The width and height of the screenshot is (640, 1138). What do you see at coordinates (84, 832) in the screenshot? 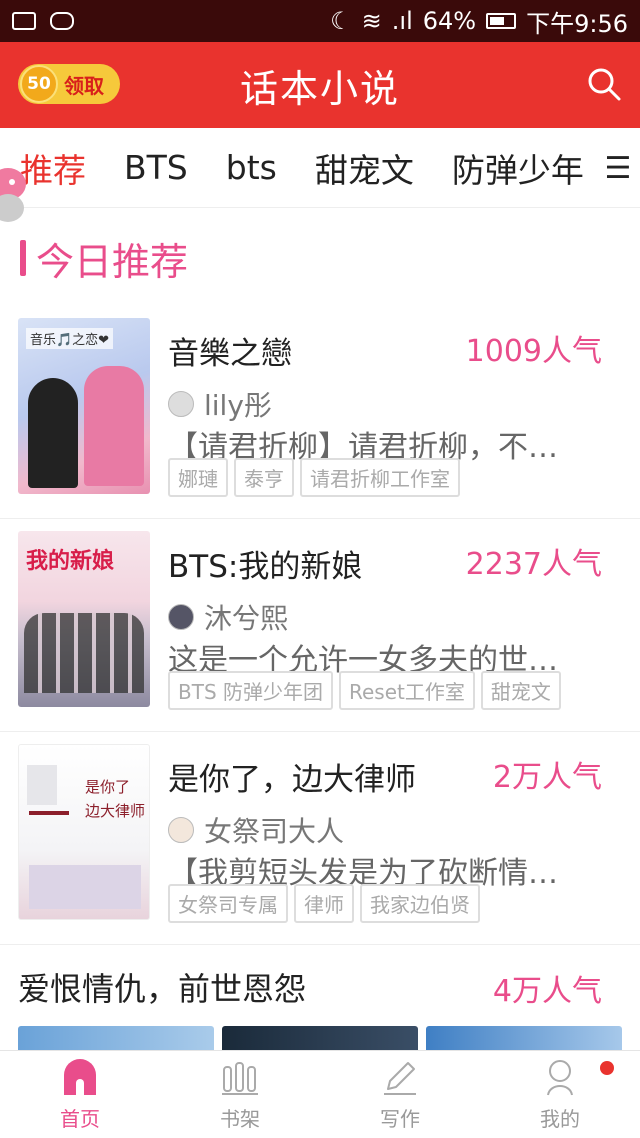
I see `book-cover: 是你了 边大律师` at bounding box center [84, 832].